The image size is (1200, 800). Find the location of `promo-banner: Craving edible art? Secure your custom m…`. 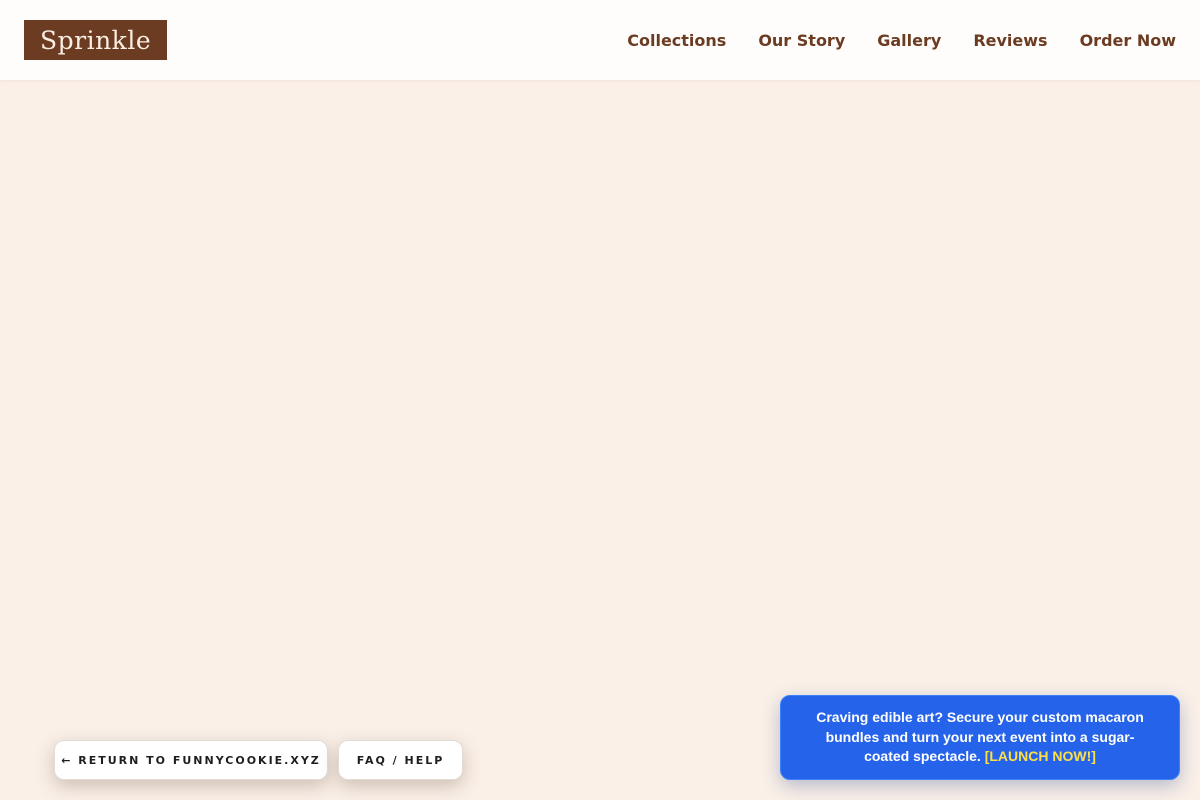

promo-banner: Craving edible art? Secure your custom m… is located at coordinates (980, 737).